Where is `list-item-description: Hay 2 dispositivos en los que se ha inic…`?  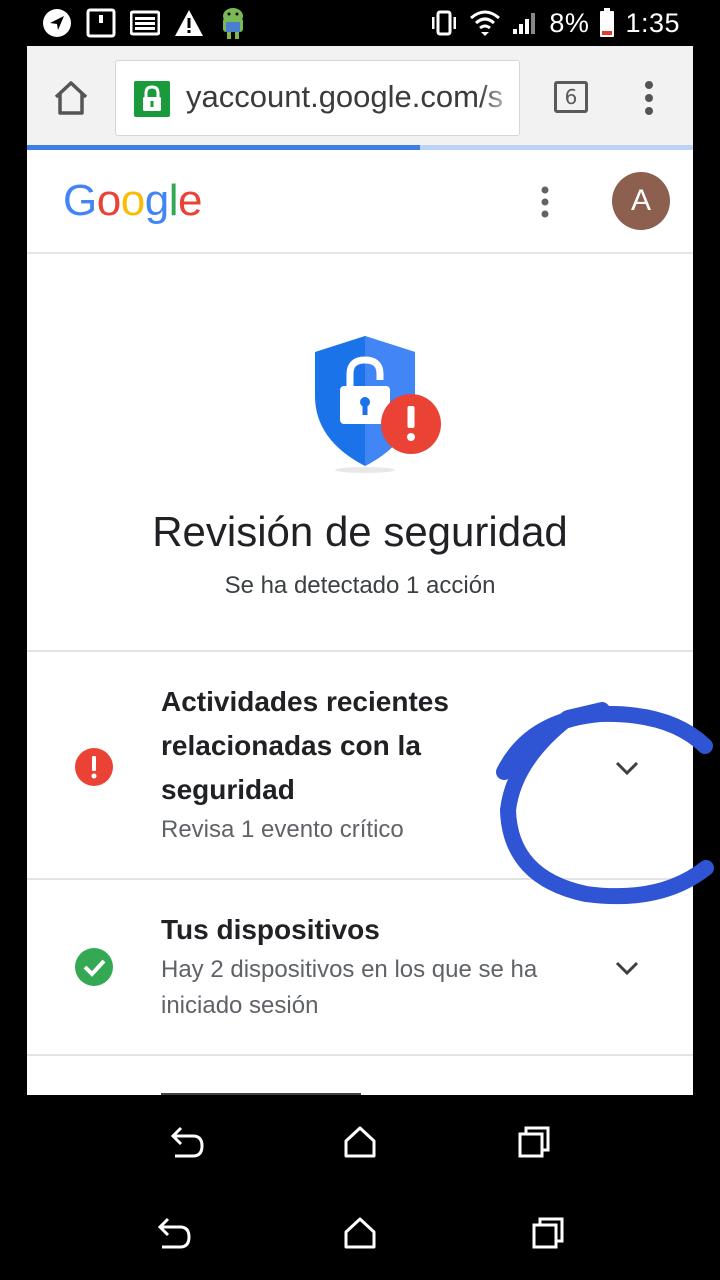
list-item-description: Hay 2 dispositivos en los que se ha inic… is located at coordinates (349, 987).